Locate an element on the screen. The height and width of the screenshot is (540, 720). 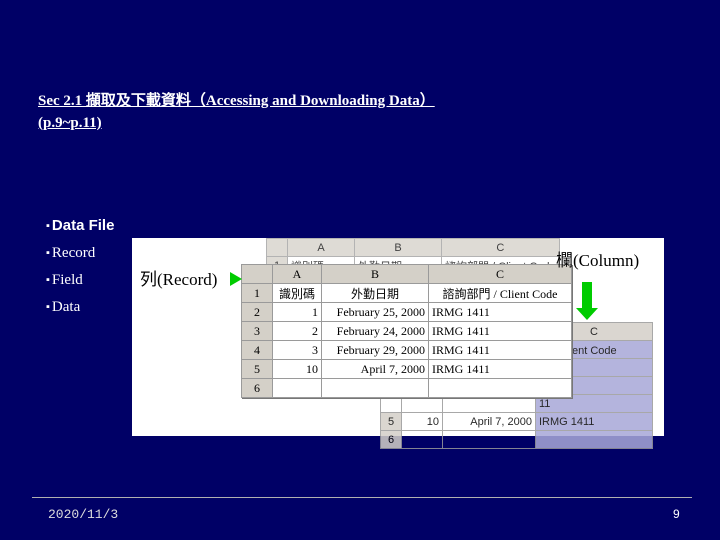
table-row: 3 2 February 24, 2000 IRMG 1411 is located at coordinates (406, 331).